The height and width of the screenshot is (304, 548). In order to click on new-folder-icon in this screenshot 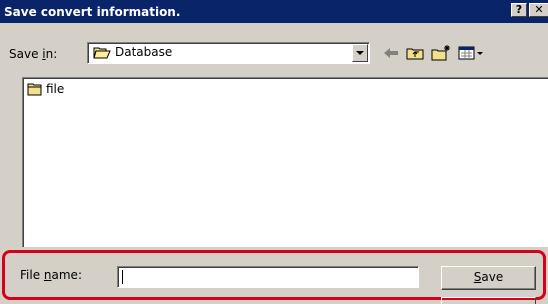, I will do `click(440, 53)`.